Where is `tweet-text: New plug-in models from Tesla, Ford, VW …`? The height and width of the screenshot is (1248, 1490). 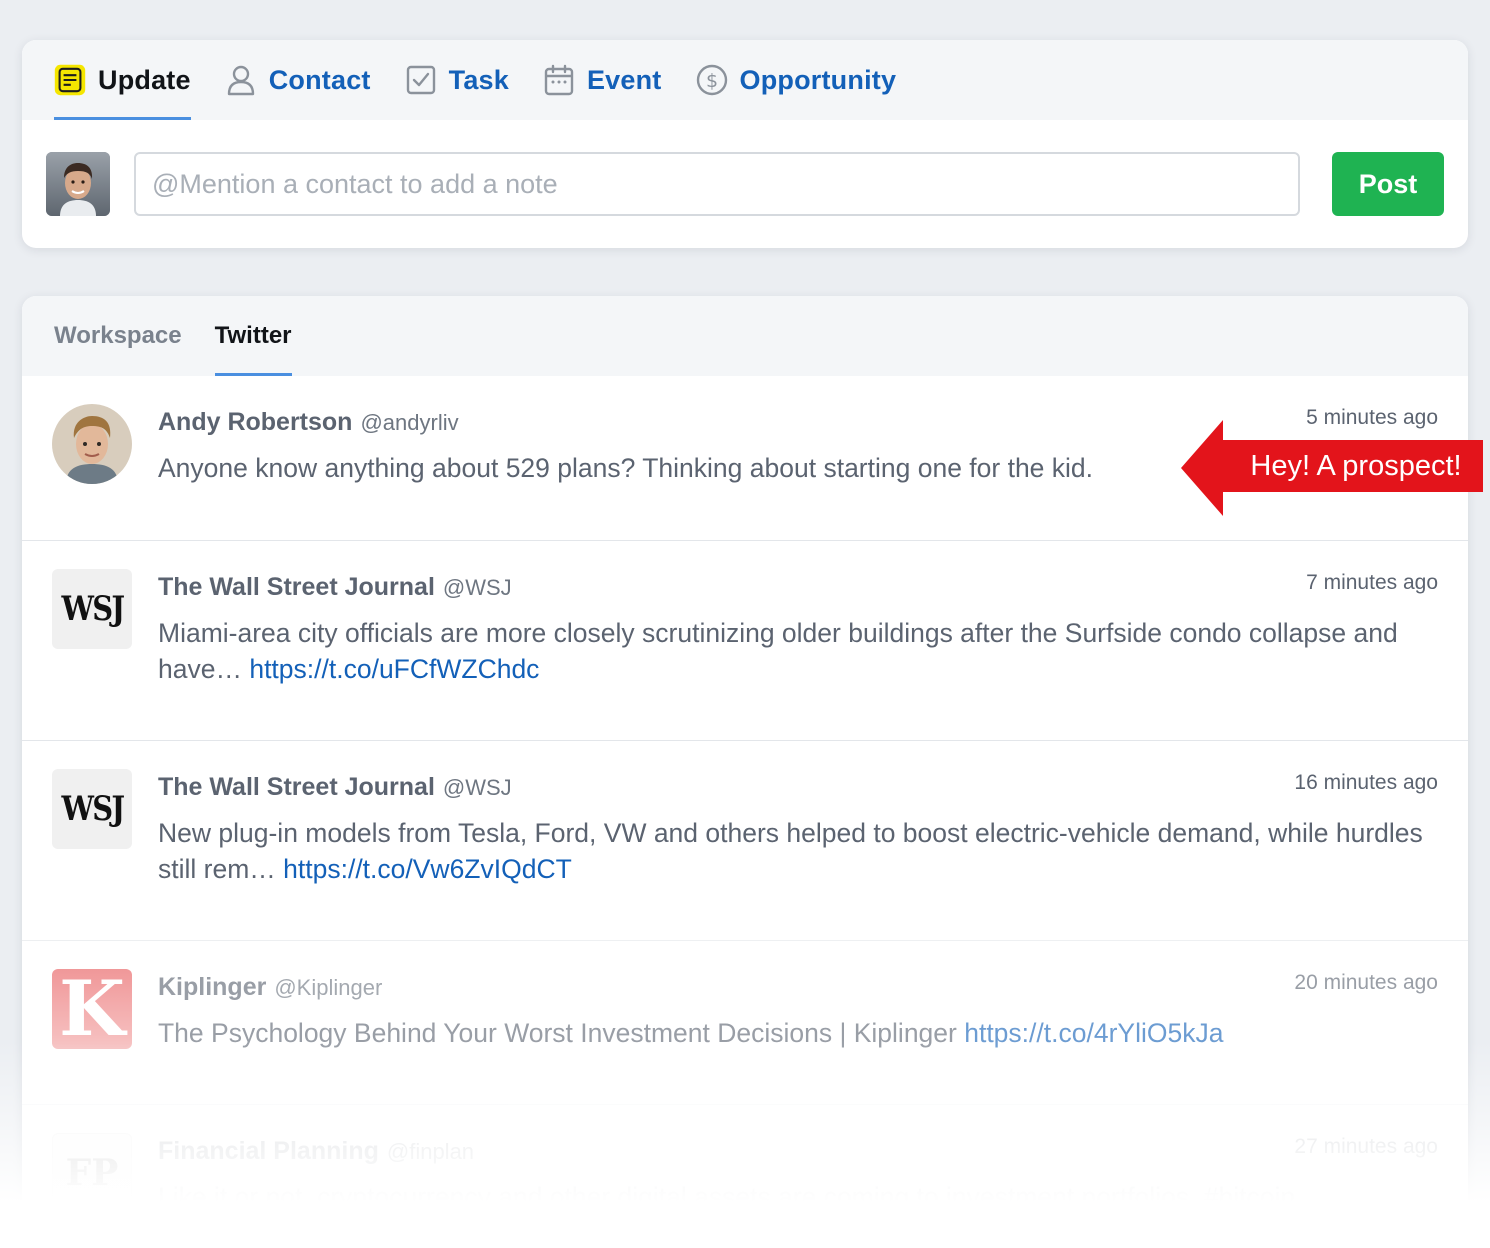 tweet-text: New plug-in models from Tesla, Ford, VW … is located at coordinates (798, 851).